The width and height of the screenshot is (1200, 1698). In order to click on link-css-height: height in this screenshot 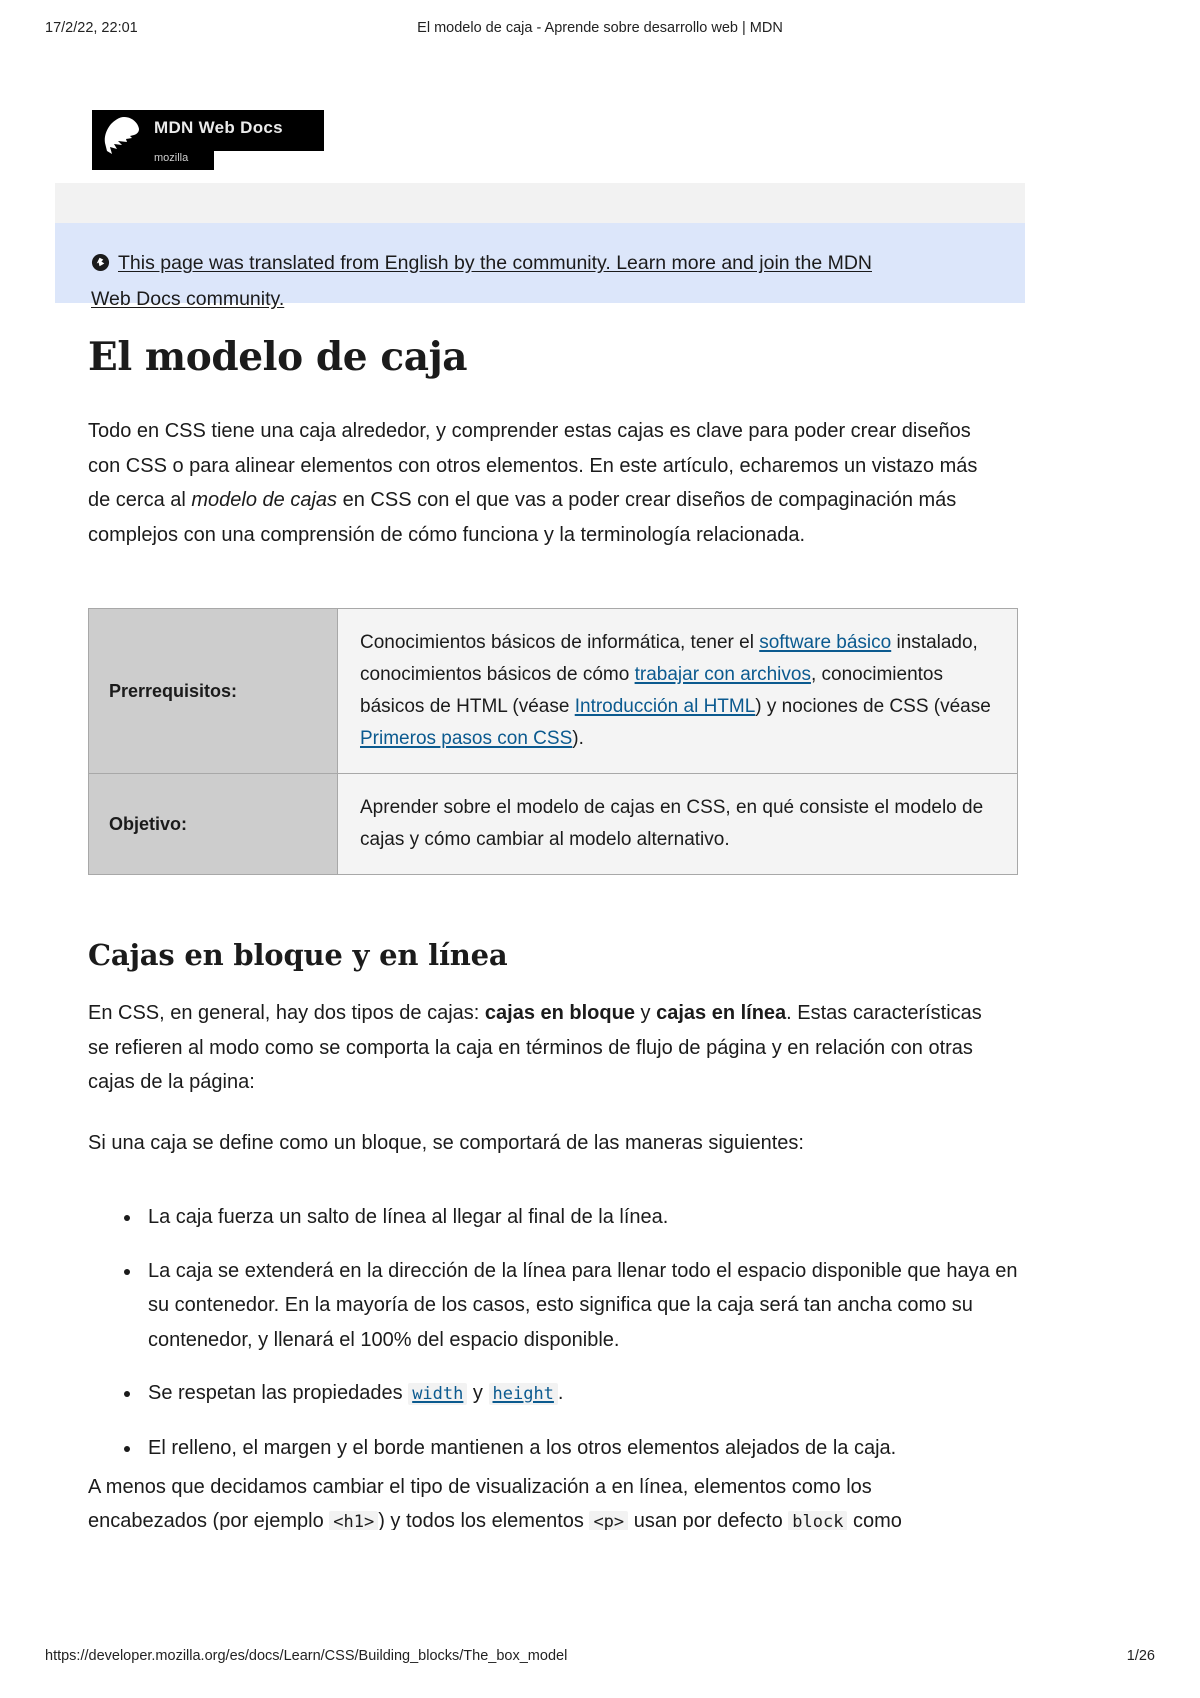, I will do `click(523, 1394)`.